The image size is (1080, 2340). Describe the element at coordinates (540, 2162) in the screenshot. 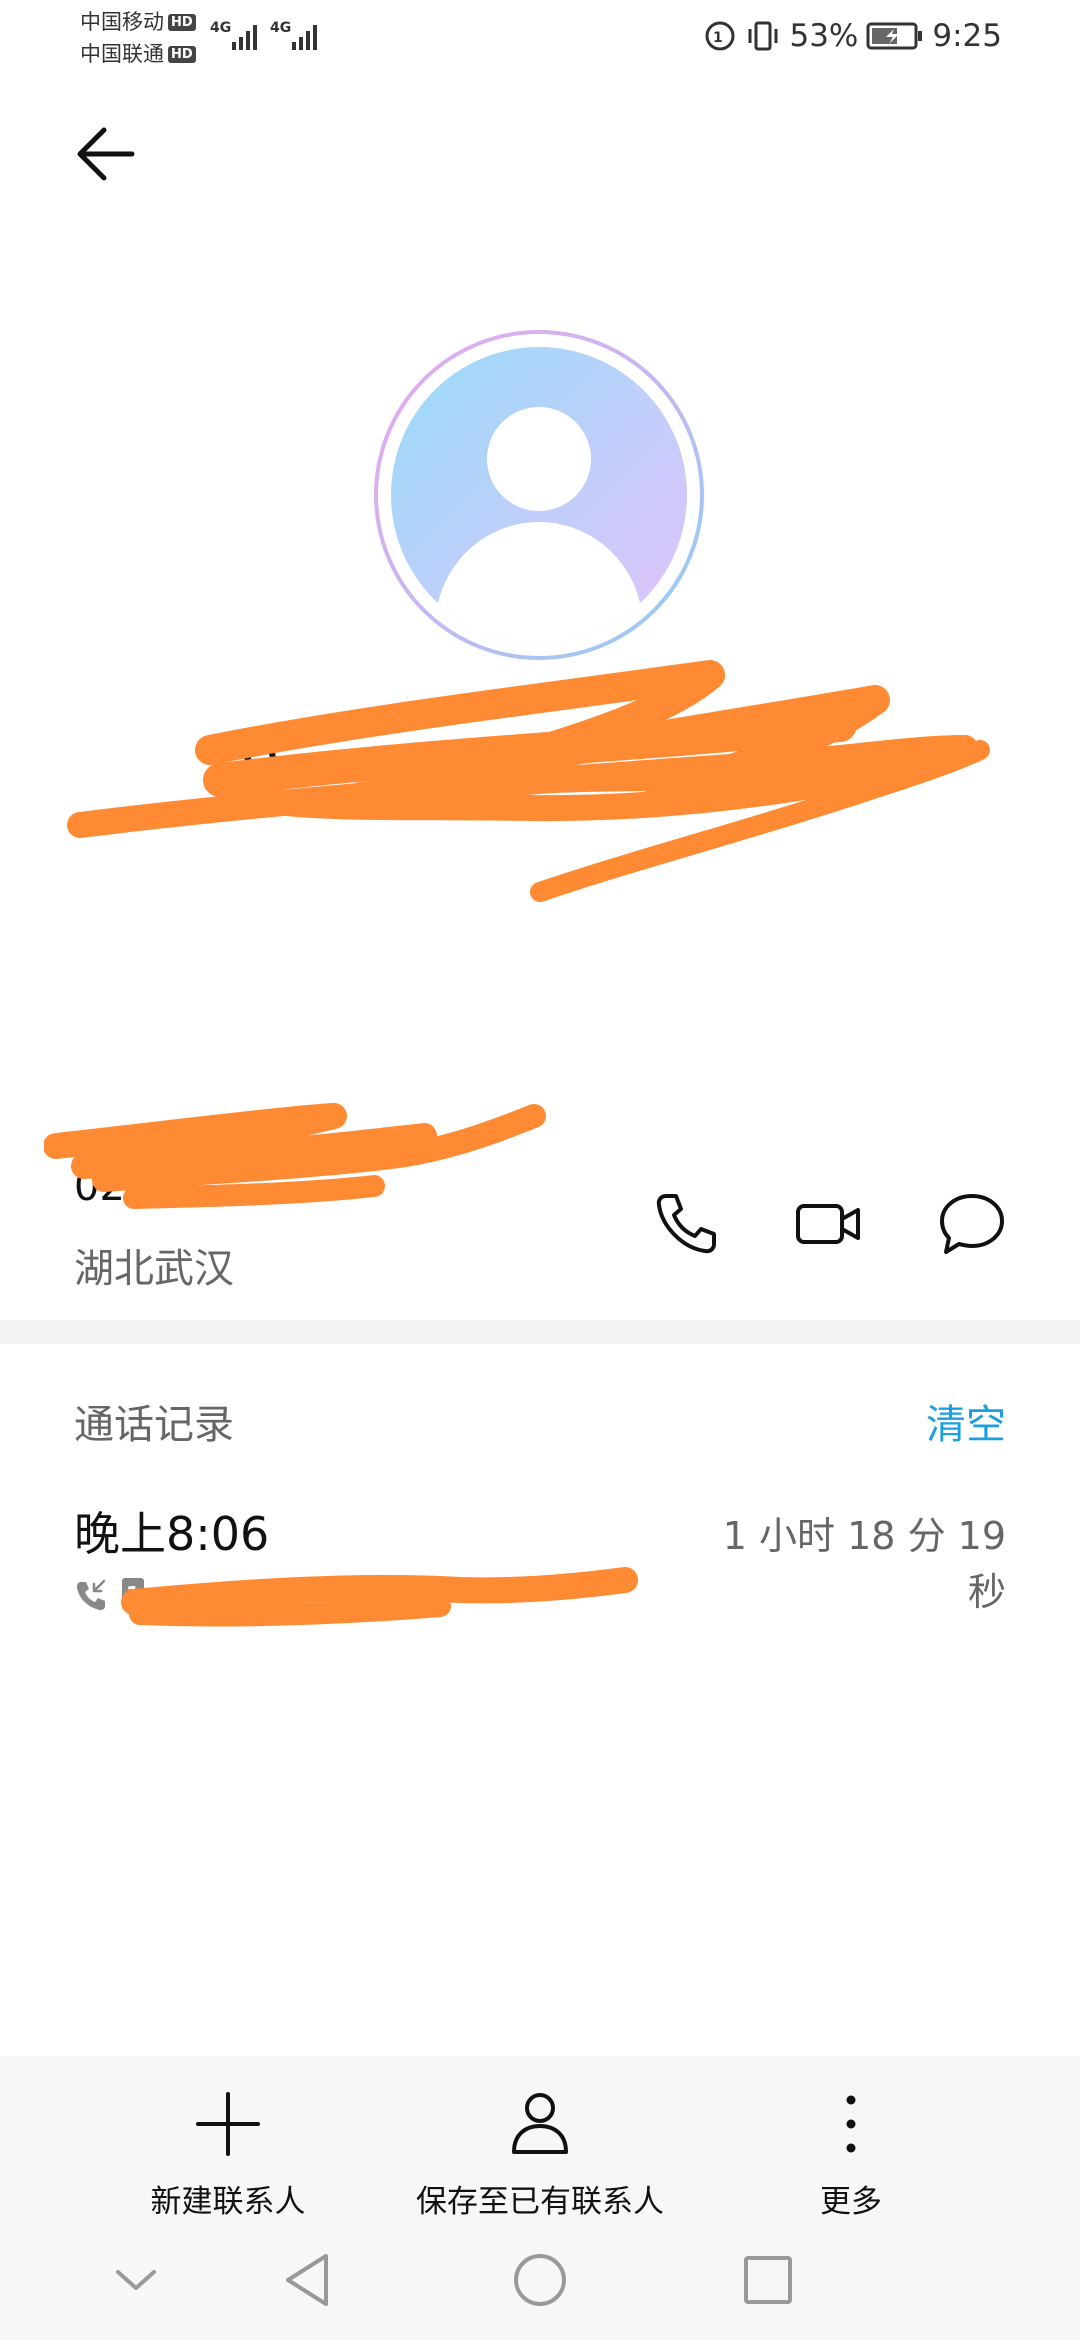

I see `save-to-existing-button: 保存至已有联系人` at that location.